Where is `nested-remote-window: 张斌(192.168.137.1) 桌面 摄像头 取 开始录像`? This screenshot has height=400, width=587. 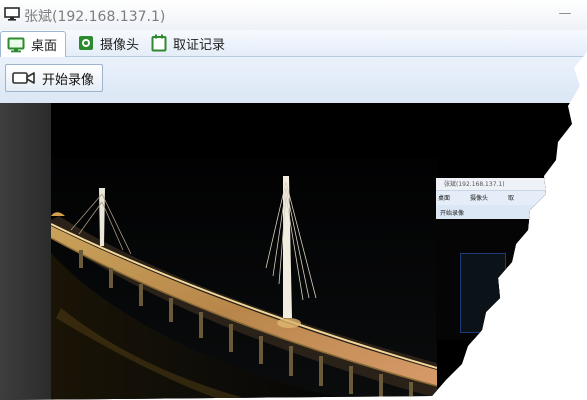
nested-remote-window: 张斌(192.168.137.1) 桌面 摄像头 取 开始录像 is located at coordinates (491, 259).